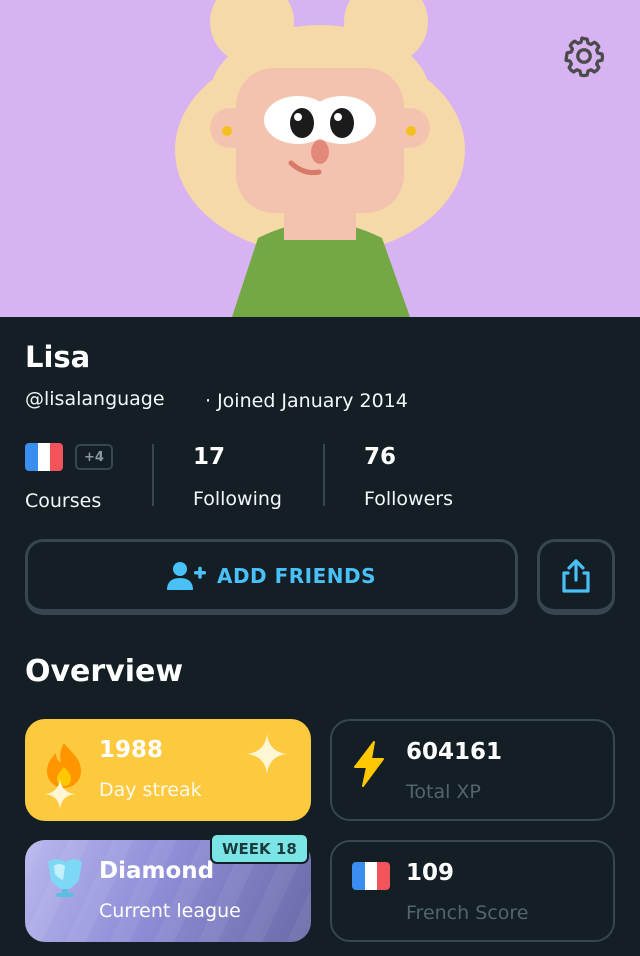 The image size is (640, 956). Describe the element at coordinates (209, 457) in the screenshot. I see `following-count: 17` at that location.